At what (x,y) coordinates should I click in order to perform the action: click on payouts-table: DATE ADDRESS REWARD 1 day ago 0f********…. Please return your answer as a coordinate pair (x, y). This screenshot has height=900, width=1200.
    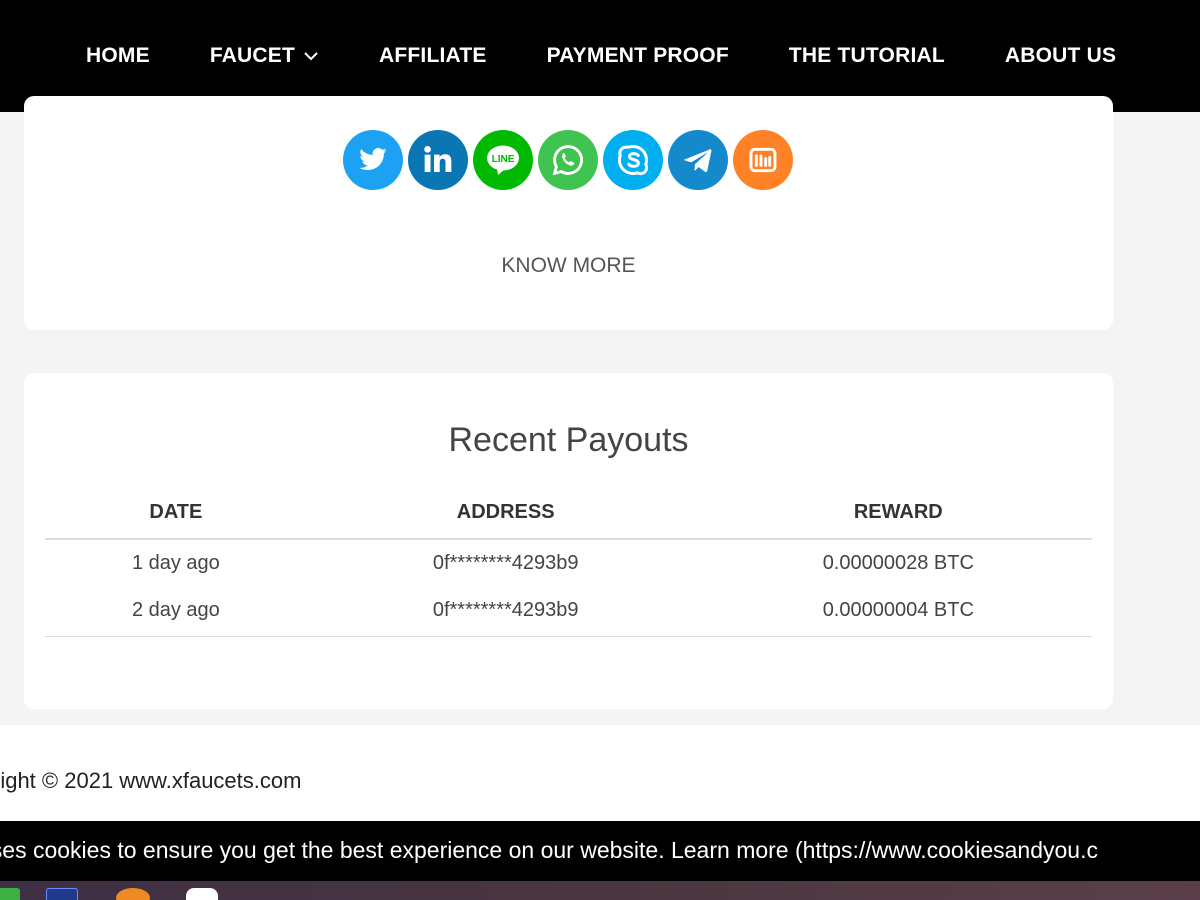
    Looking at the image, I should click on (568, 561).